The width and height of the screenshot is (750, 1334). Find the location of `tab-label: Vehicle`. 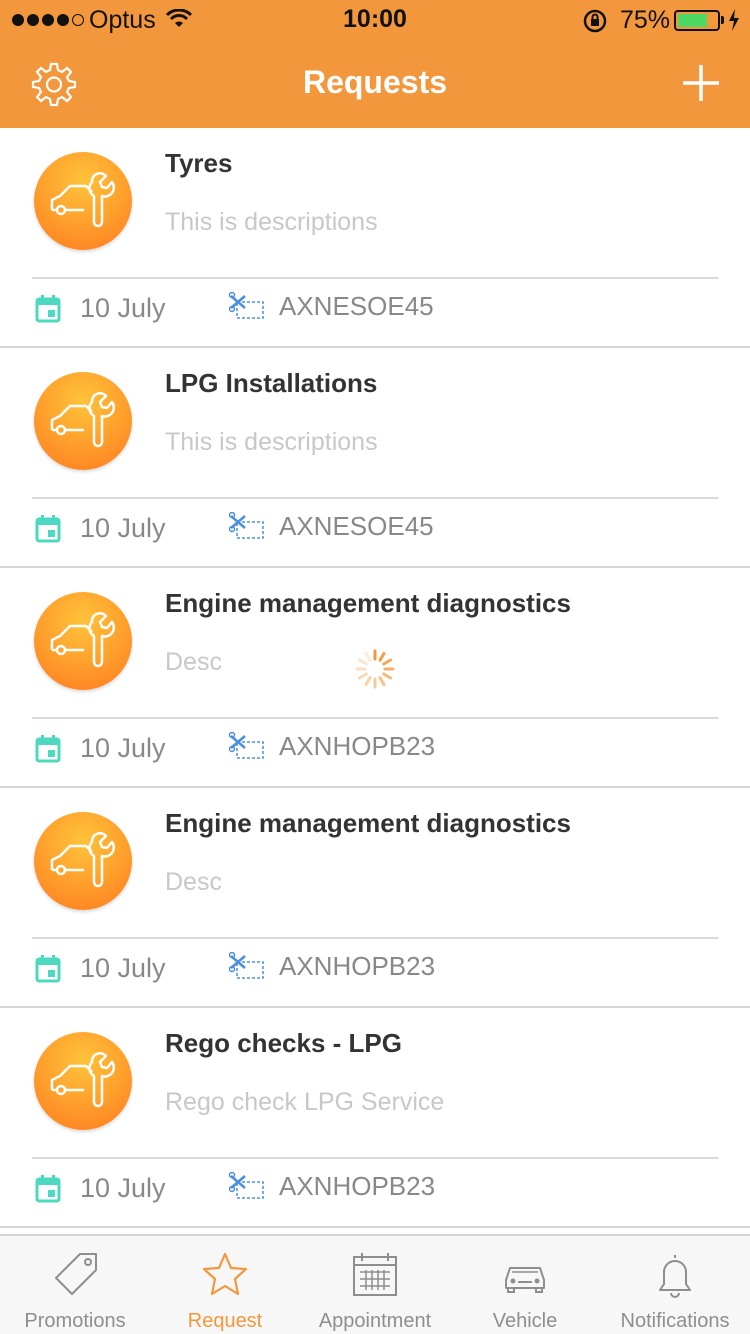

tab-label: Vehicle is located at coordinates (525, 1321).